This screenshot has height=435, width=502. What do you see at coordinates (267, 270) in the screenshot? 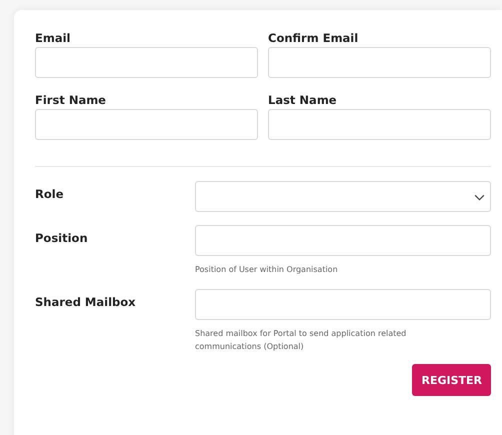
I see `help-text: Position of User within Organisation` at bounding box center [267, 270].